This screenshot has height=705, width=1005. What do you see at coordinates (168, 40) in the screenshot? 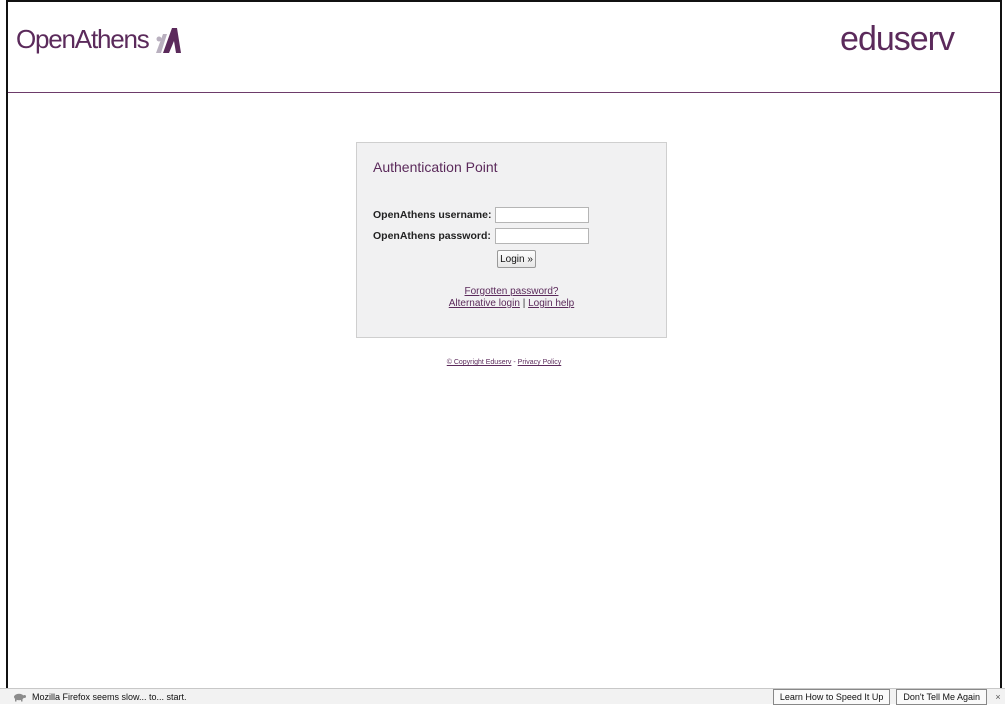
I see `openathens-mark-icon` at bounding box center [168, 40].